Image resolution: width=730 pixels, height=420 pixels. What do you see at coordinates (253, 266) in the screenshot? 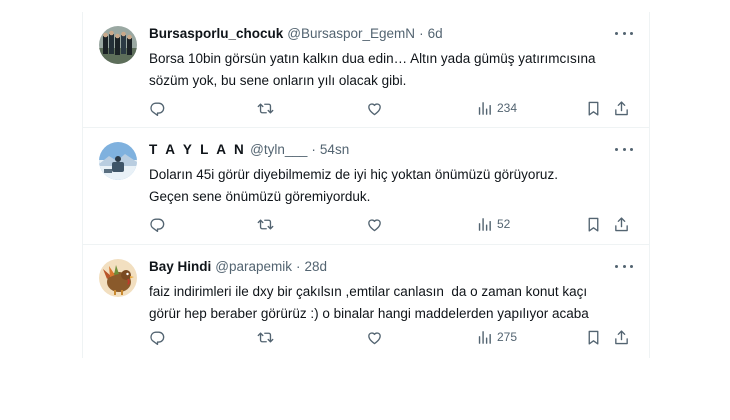
I see `user-handle: @parapemik` at bounding box center [253, 266].